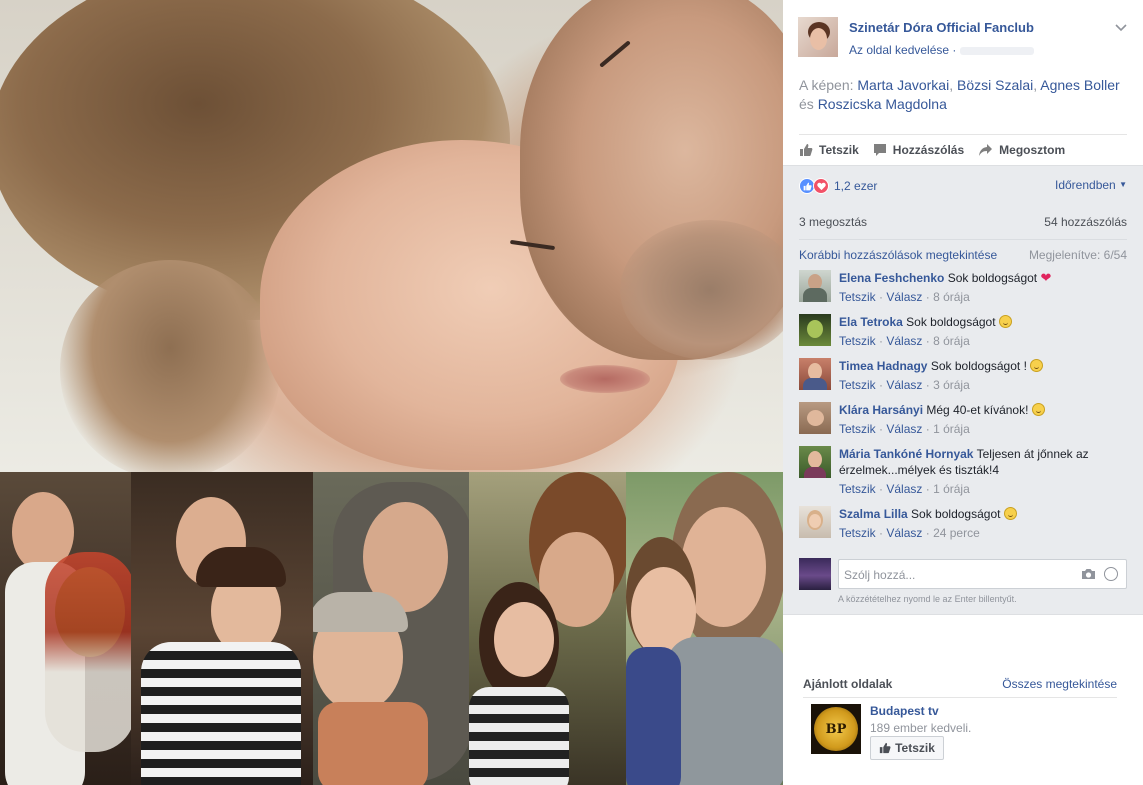 The width and height of the screenshot is (1143, 785). I want to click on share-button: Megosztom, so click(1021, 150).